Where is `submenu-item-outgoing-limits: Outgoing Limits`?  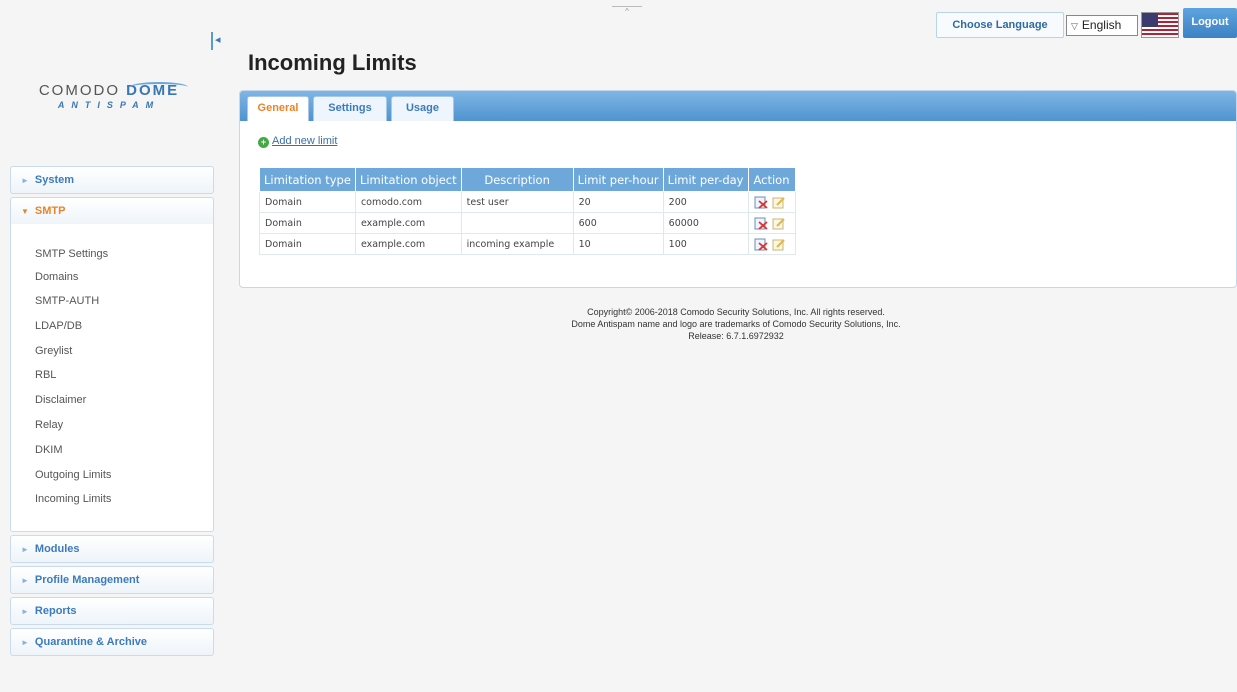
submenu-item-outgoing-limits: Outgoing Limits is located at coordinates (73, 475).